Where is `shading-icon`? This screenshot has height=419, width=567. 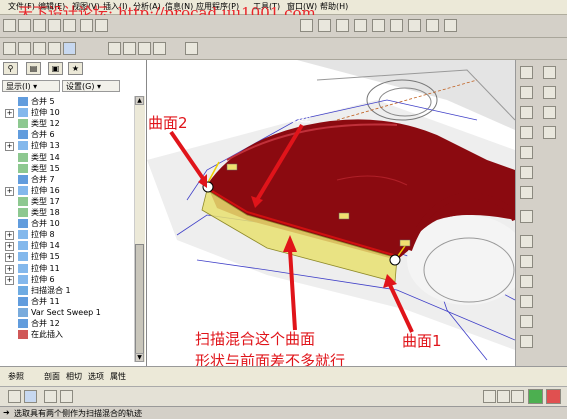 shading-icon is located at coordinates (54, 48).